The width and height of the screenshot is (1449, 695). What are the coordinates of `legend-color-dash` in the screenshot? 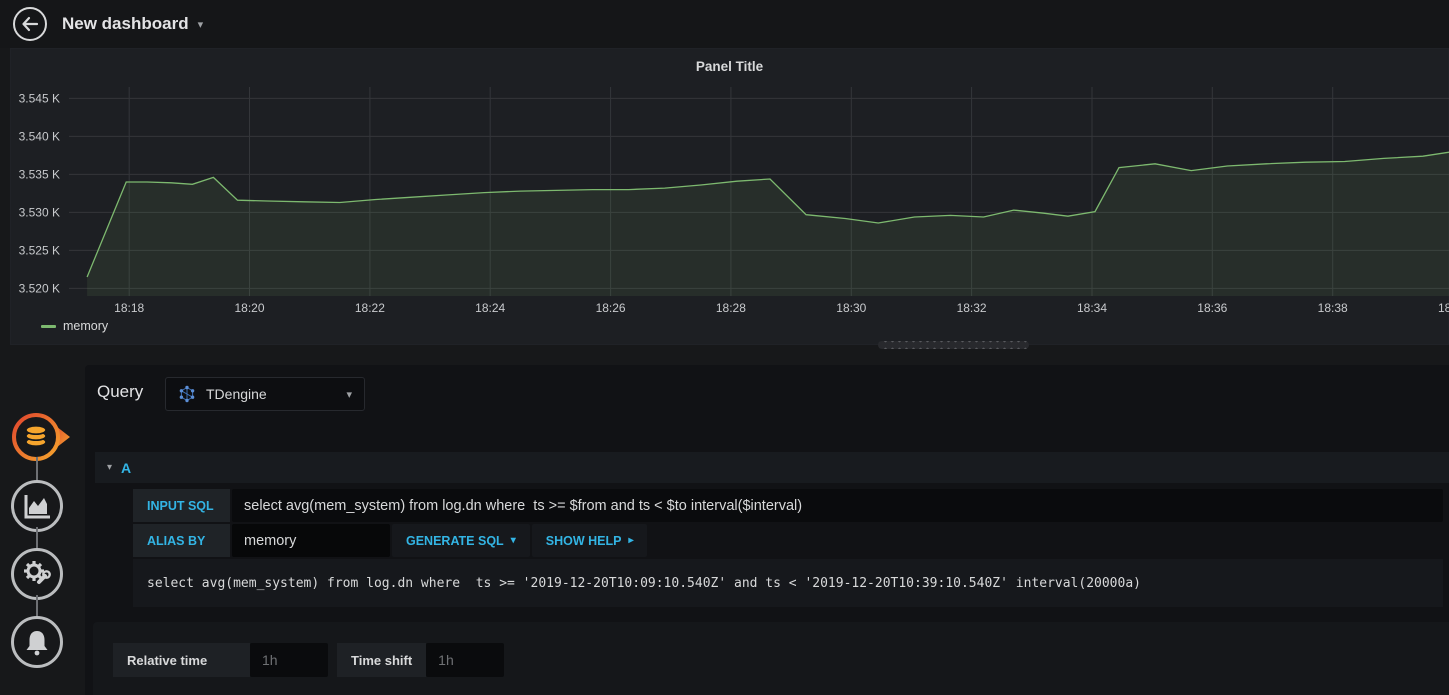 It's located at (48, 326).